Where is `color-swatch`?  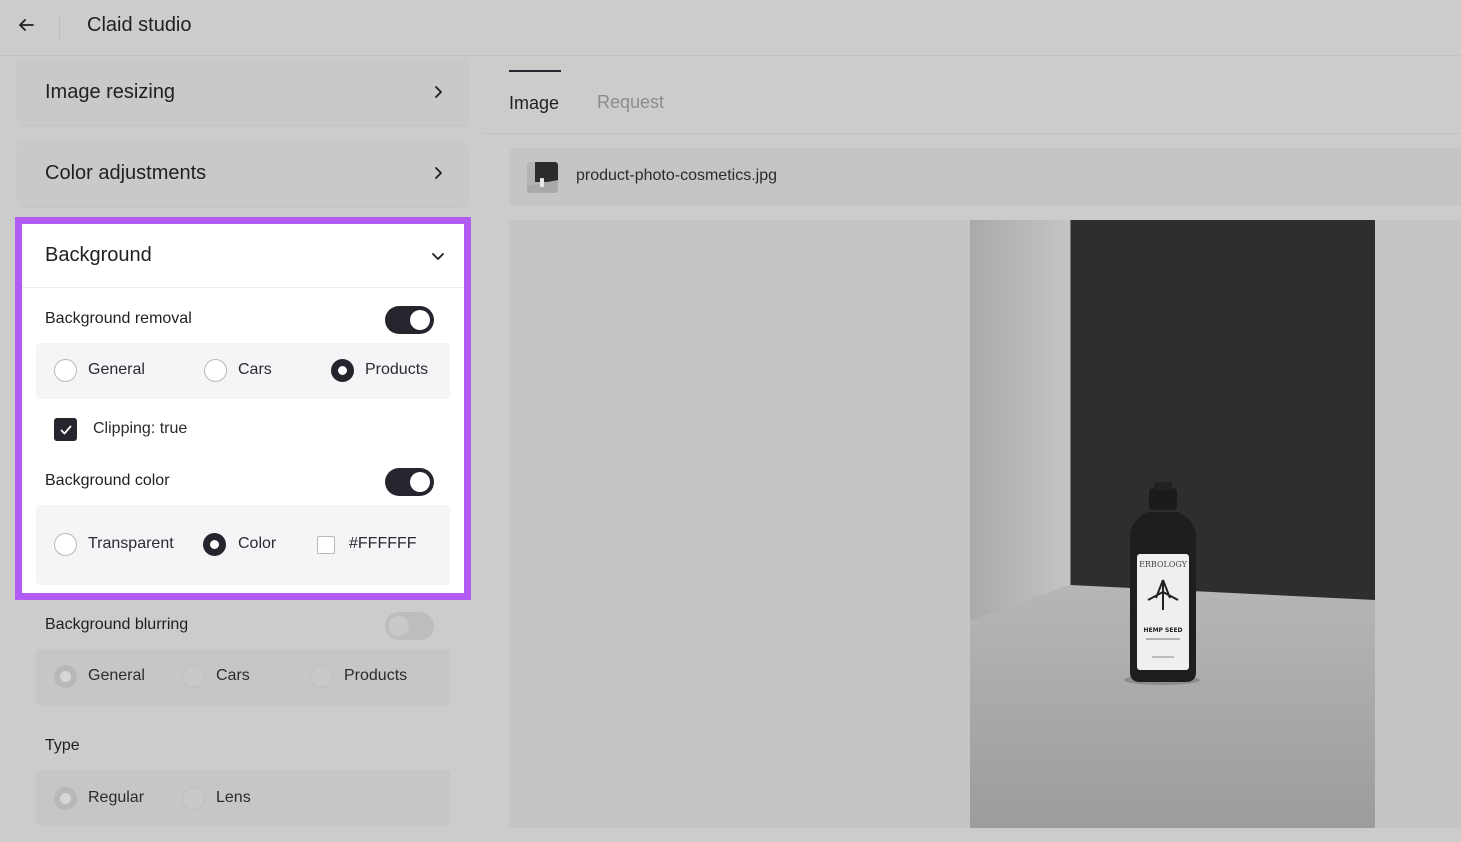 color-swatch is located at coordinates (326, 545).